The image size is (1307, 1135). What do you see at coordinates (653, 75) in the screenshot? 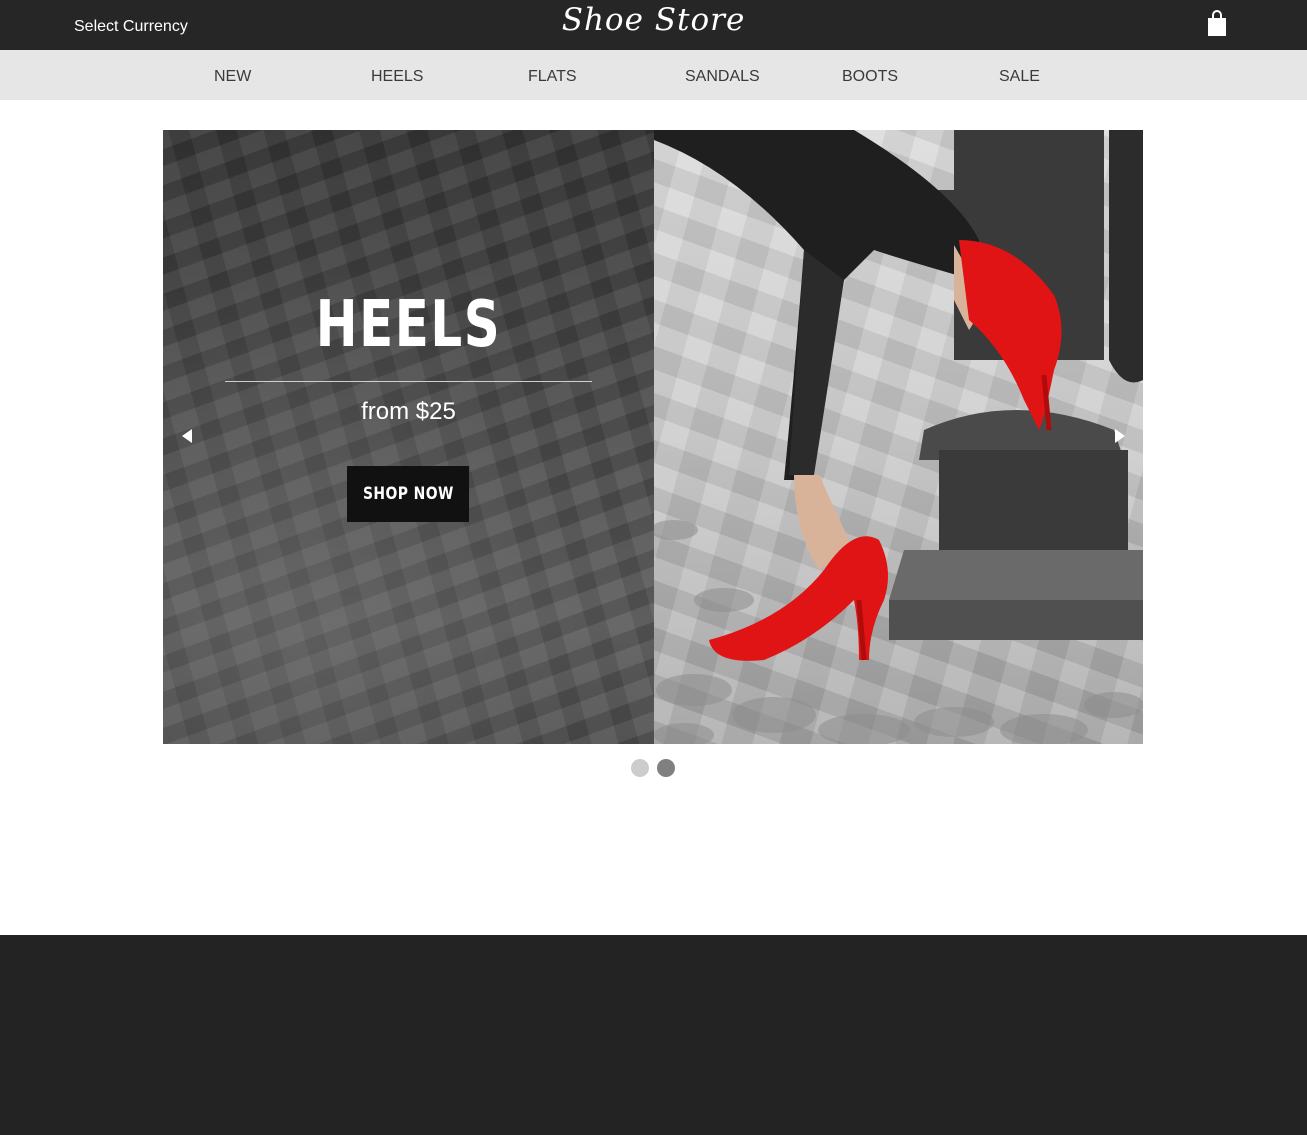
I see `main-nav: NEW HEELS FLATS SANDALS BOOTS SALE` at bounding box center [653, 75].